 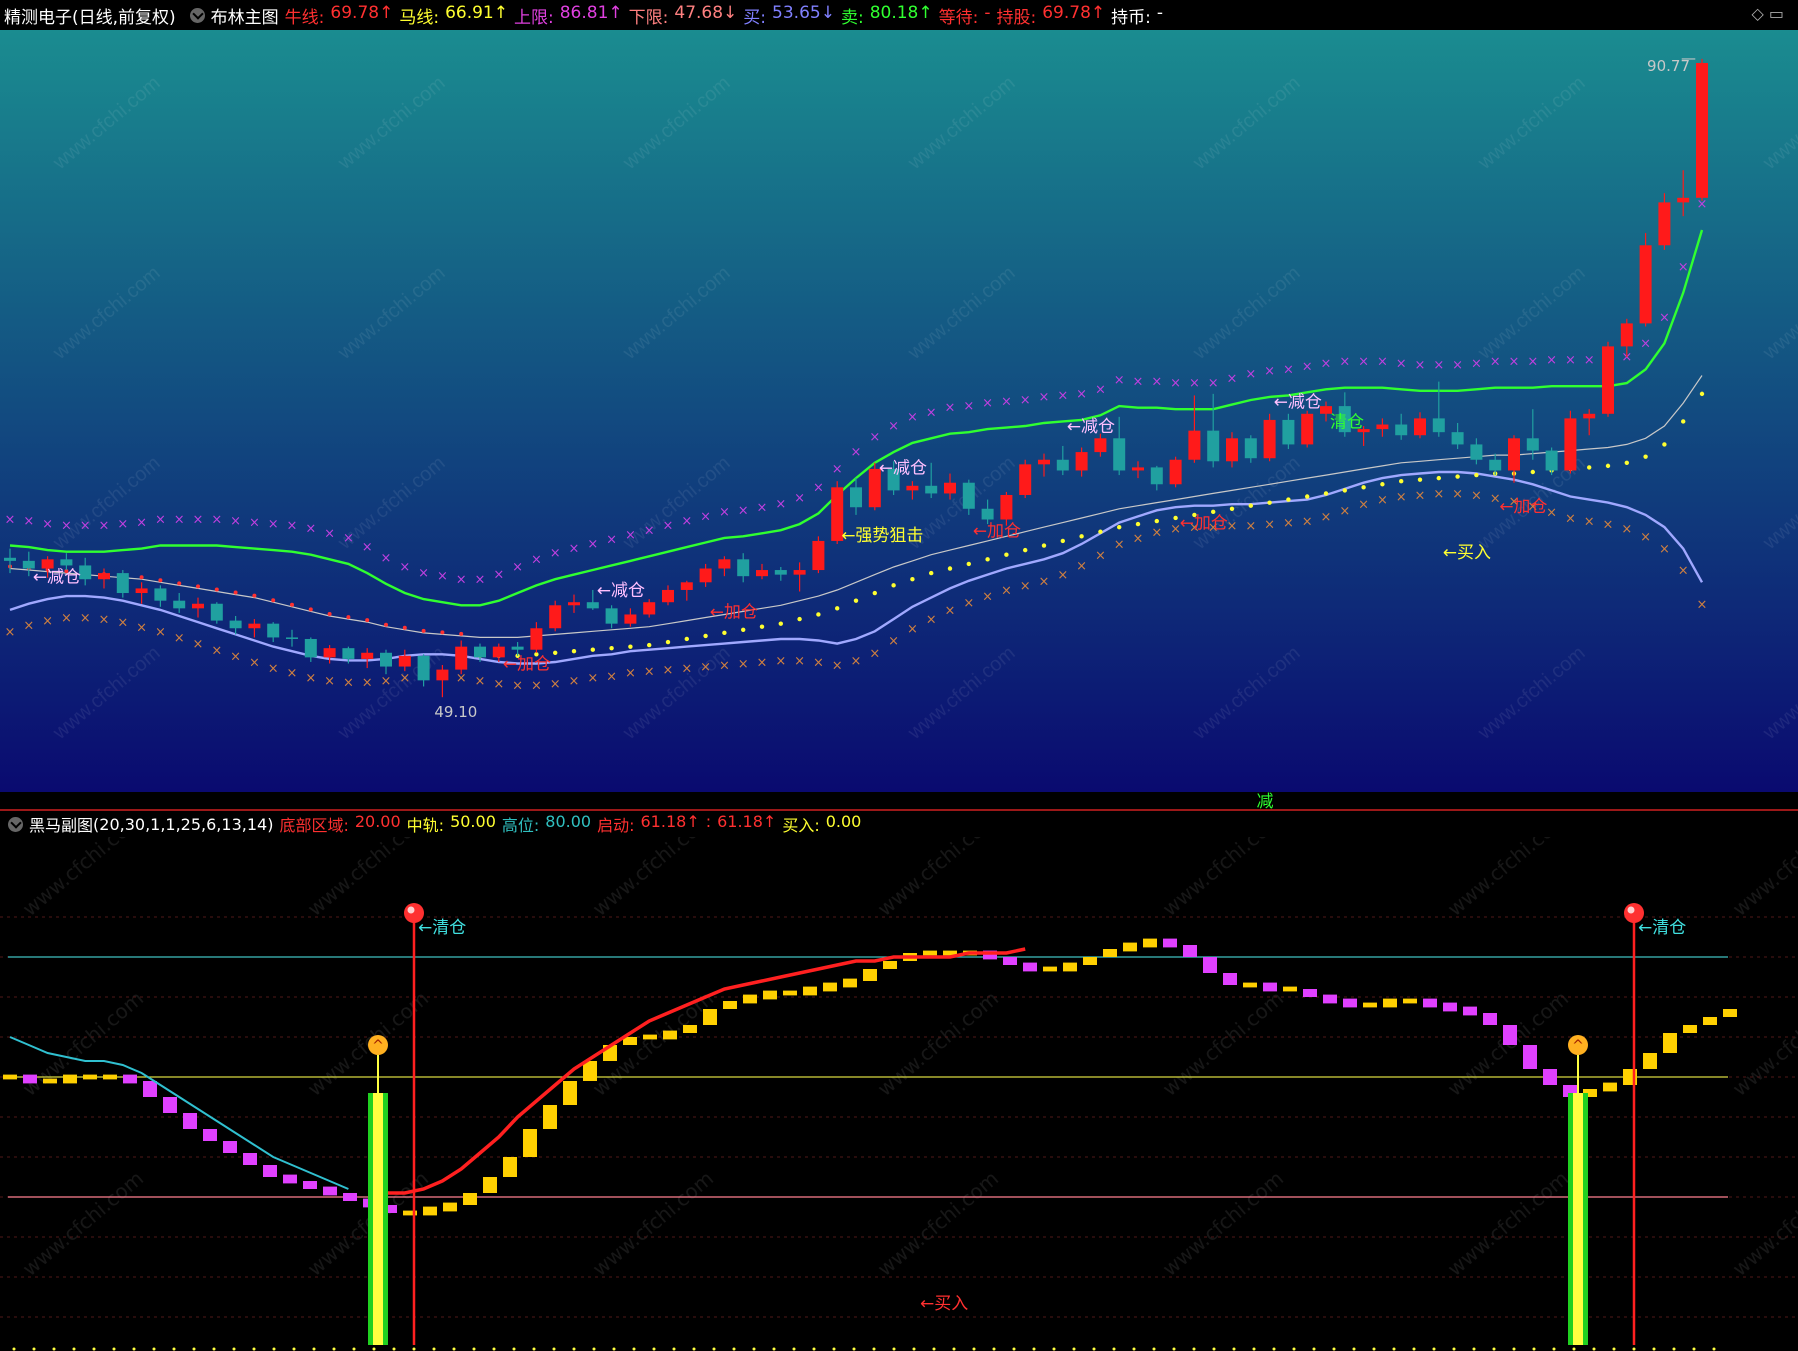 I want to click on indicator-name: 布林主图, so click(x=245, y=15).